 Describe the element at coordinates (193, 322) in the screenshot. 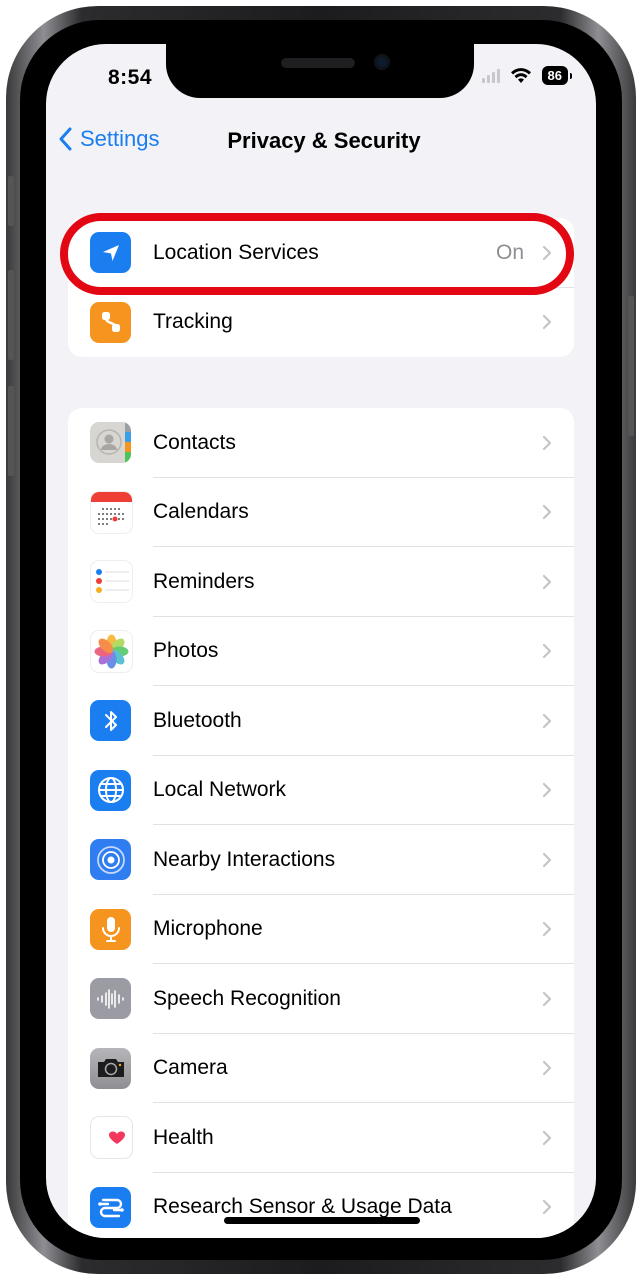

I see `row-label: Tracking` at that location.